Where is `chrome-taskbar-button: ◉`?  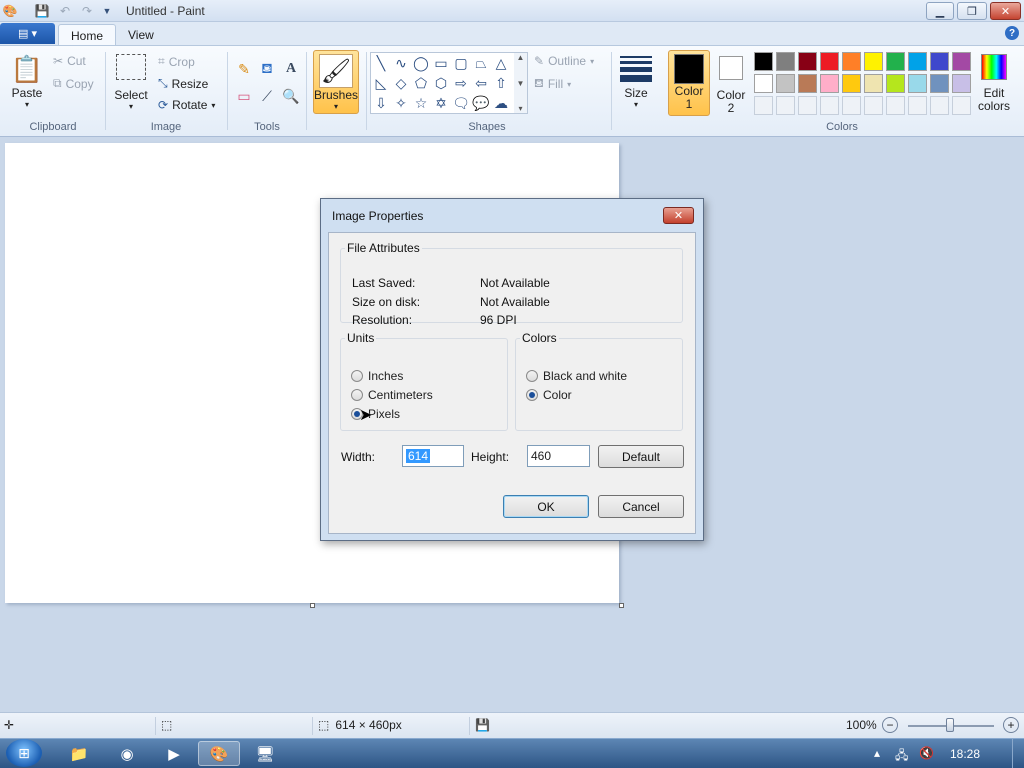
chrome-taskbar-button: ◉ is located at coordinates (127, 753).